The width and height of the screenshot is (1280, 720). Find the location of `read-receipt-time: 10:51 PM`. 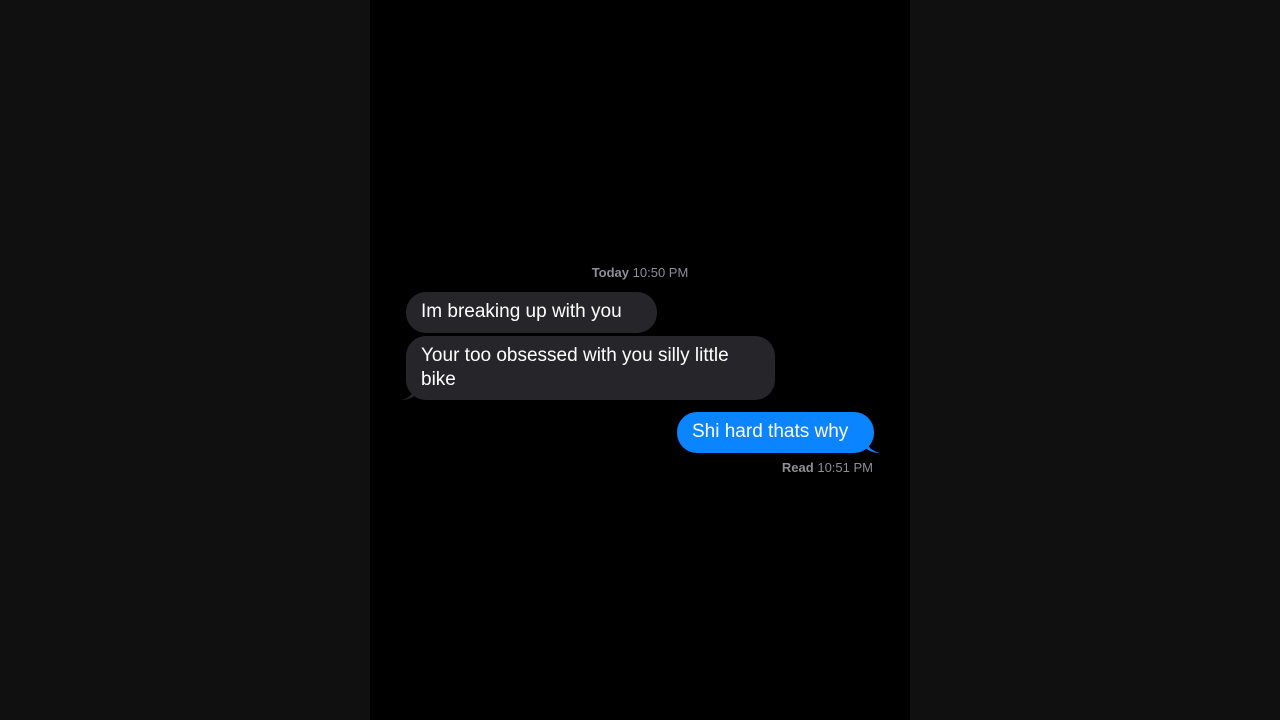

read-receipt-time: 10:51 PM is located at coordinates (845, 467).